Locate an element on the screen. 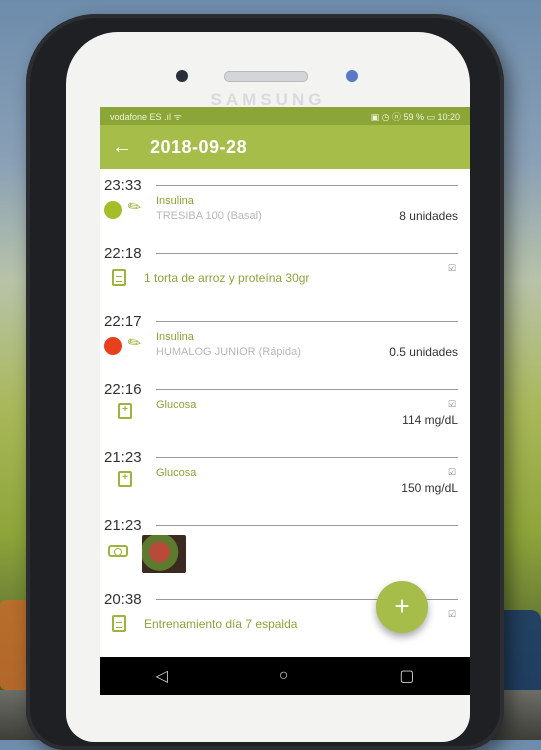 This screenshot has width=541, height=750. insulin-basal-dot-icon is located at coordinates (113, 210).